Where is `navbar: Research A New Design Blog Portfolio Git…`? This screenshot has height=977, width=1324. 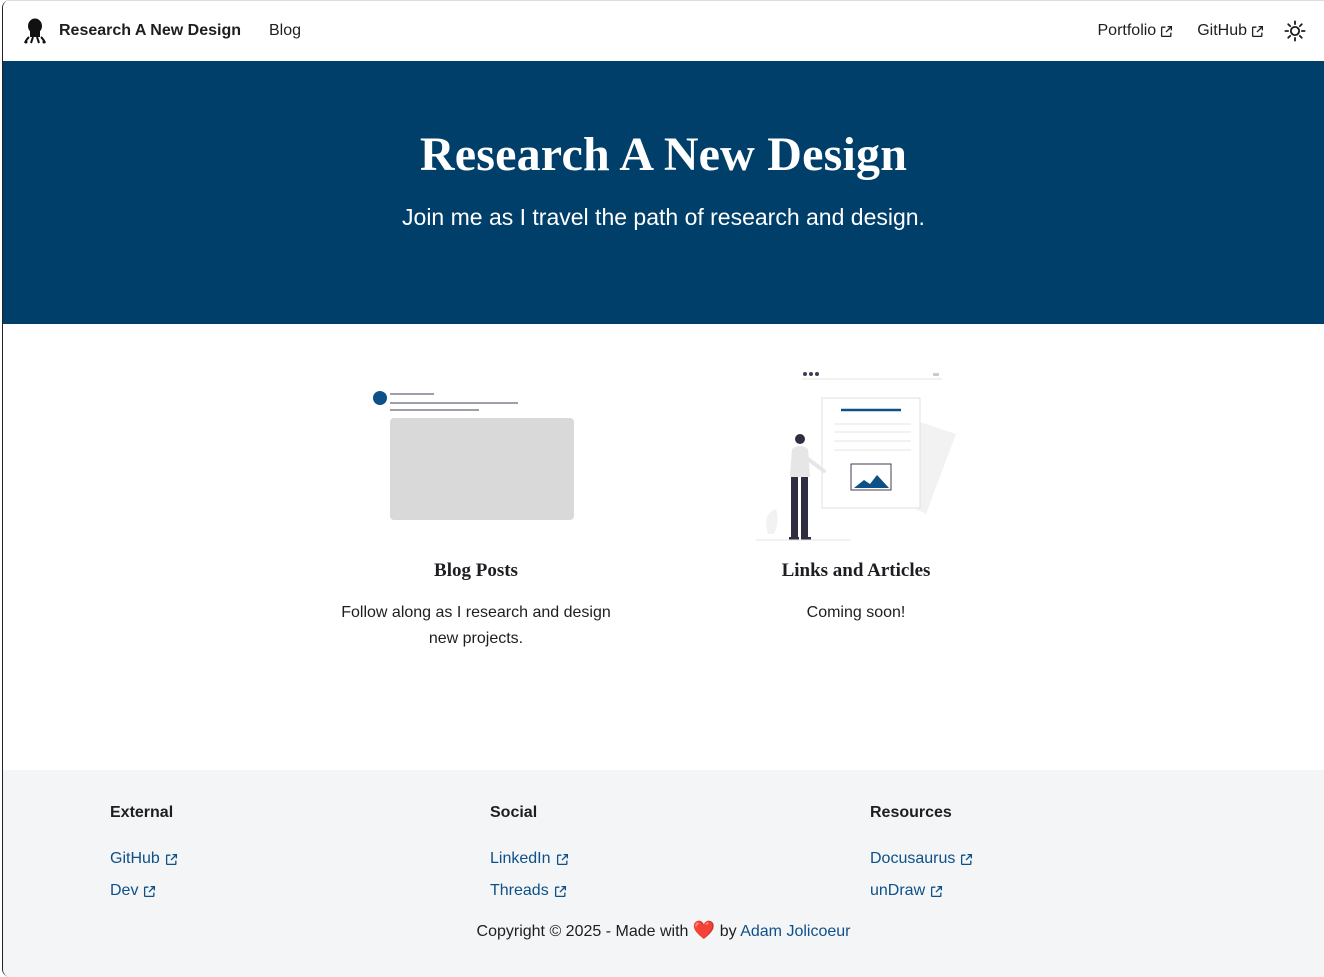
navbar: Research A New Design Blog Portfolio Git… is located at coordinates (663, 30).